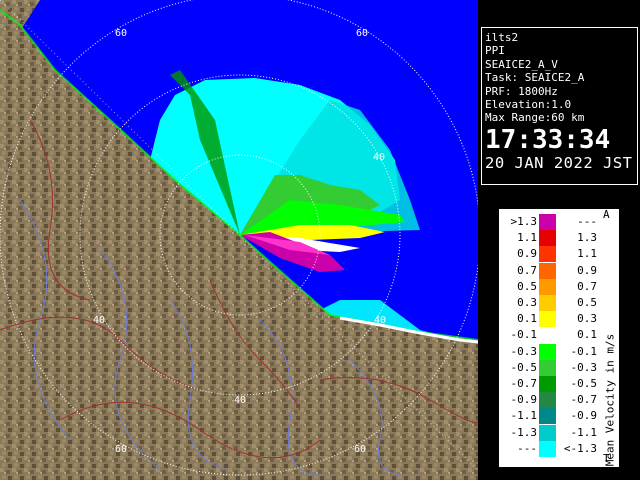  I want to click on legend-high-value: -0.3, so click(584, 367).